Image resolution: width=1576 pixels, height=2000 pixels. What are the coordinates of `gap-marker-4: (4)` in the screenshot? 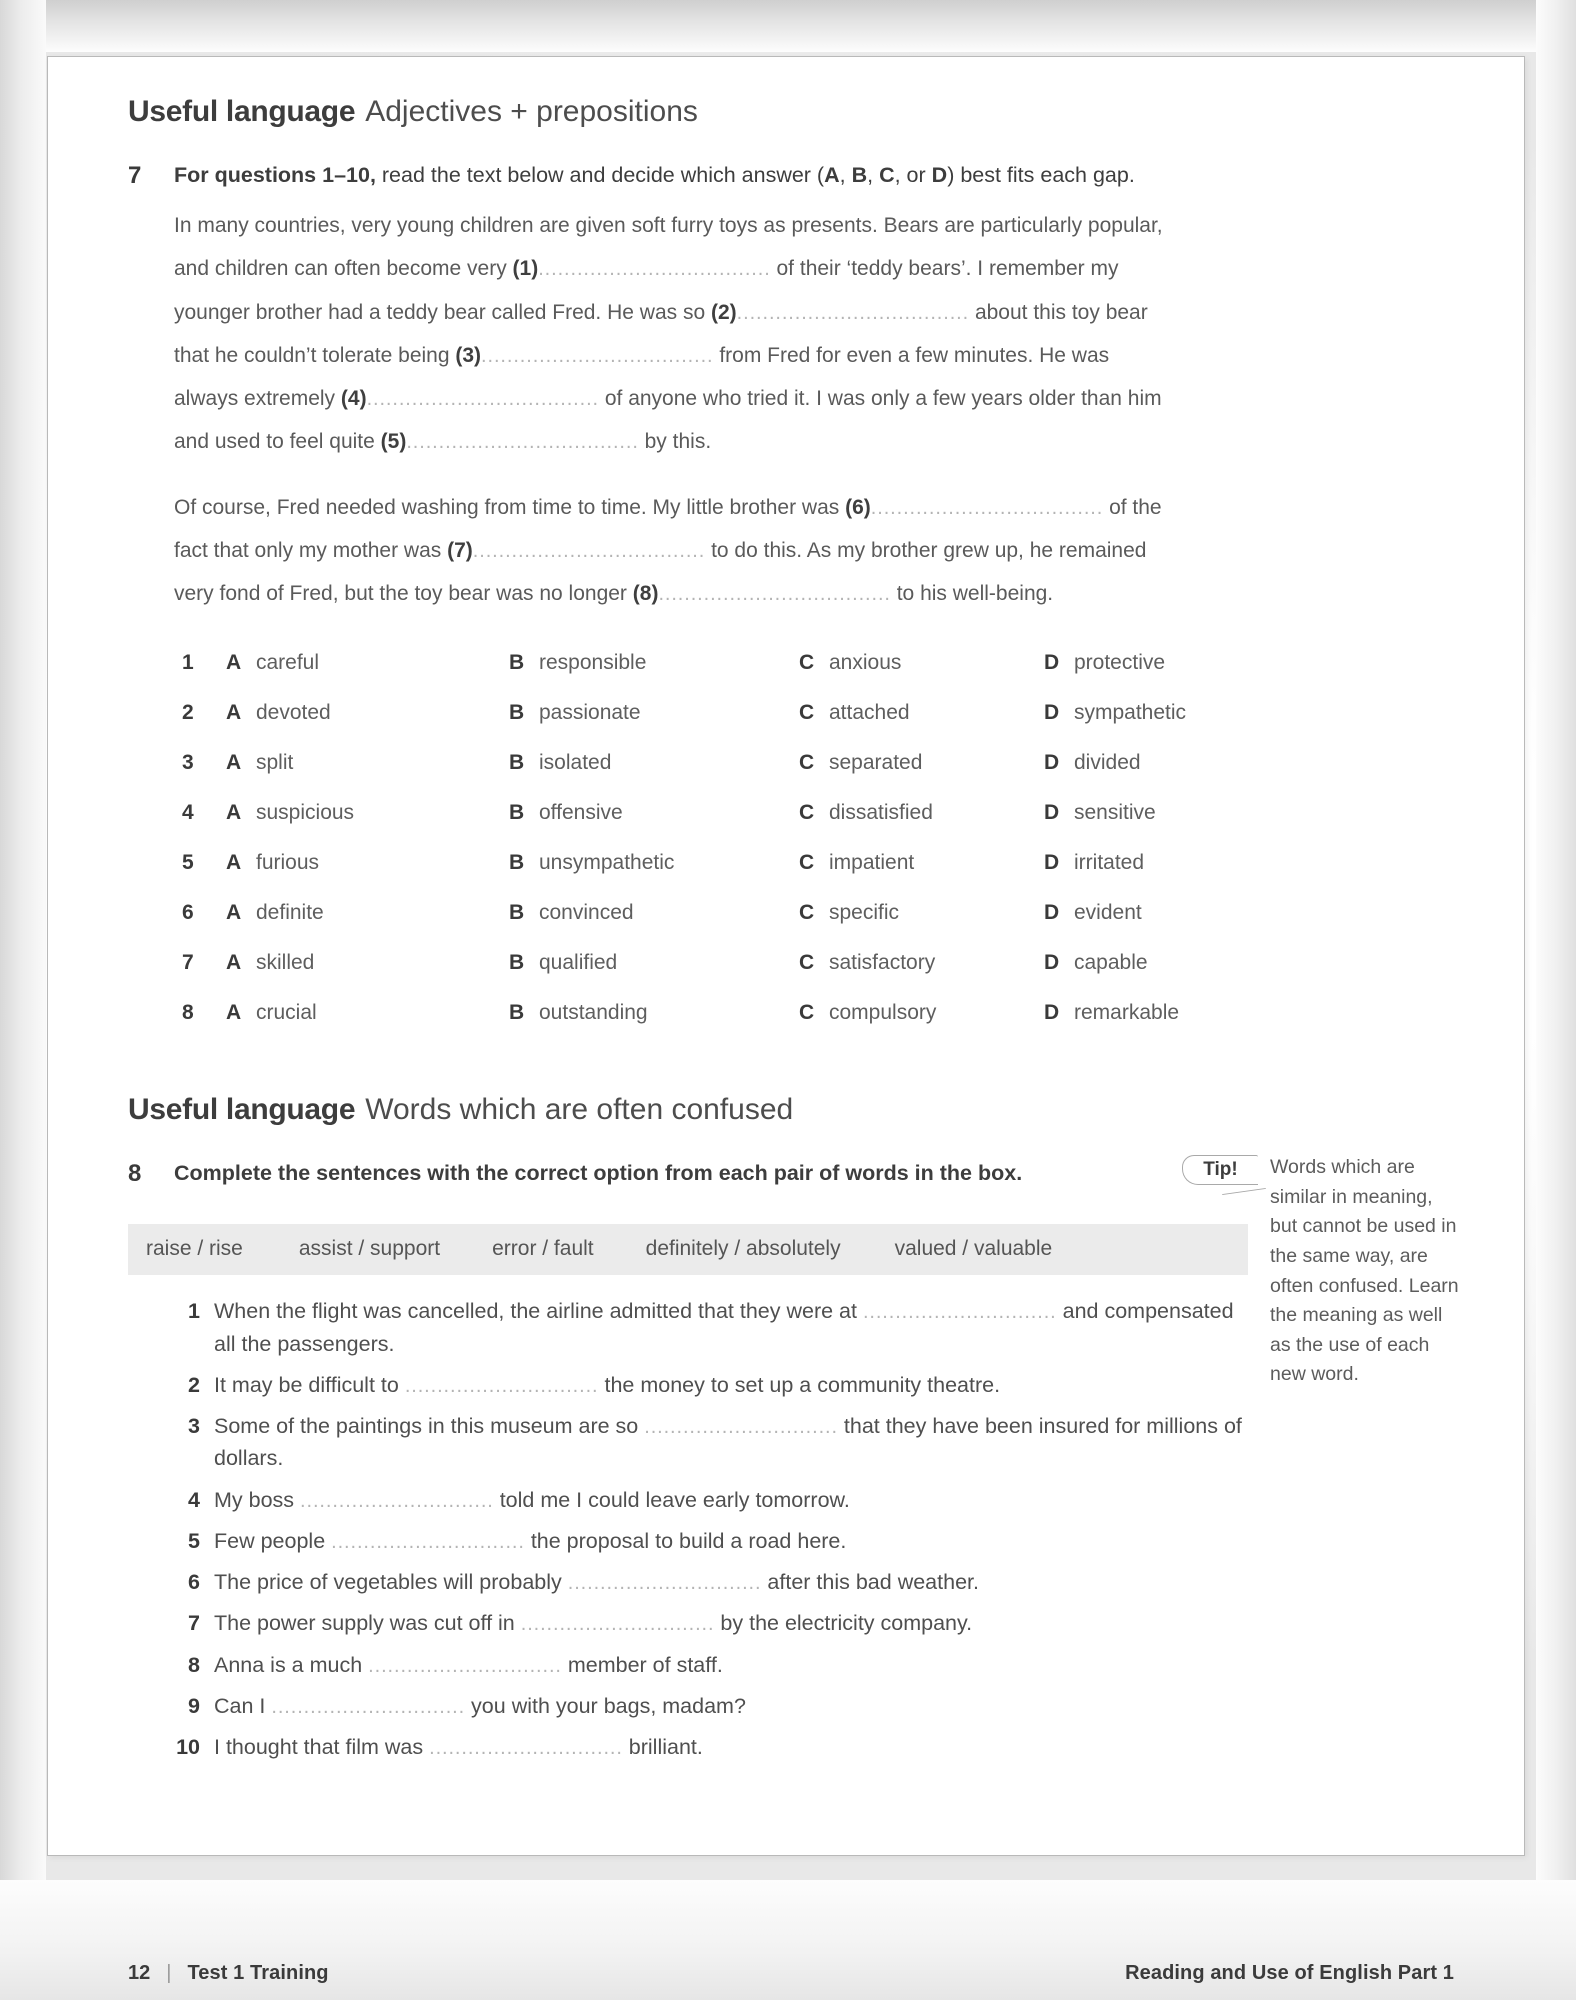 It's located at (353, 399).